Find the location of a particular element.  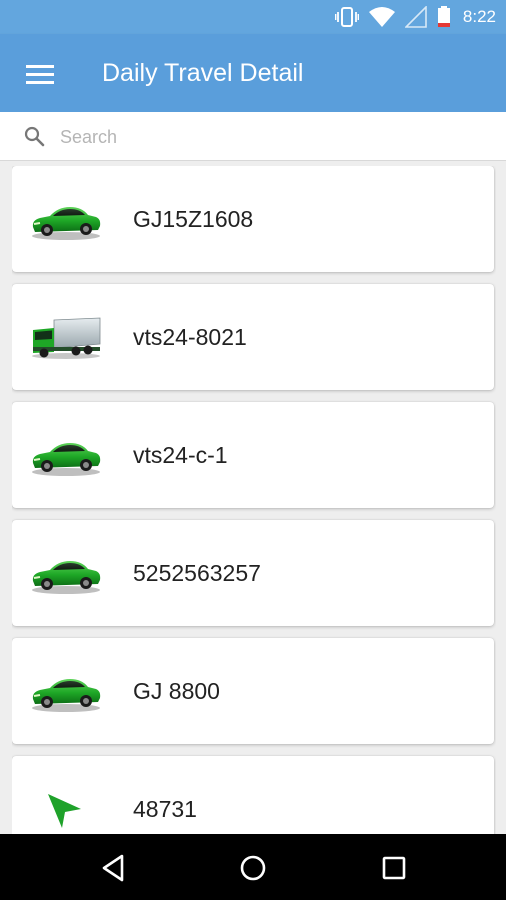

app-bar: Daily Travel Detail is located at coordinates (253, 73).